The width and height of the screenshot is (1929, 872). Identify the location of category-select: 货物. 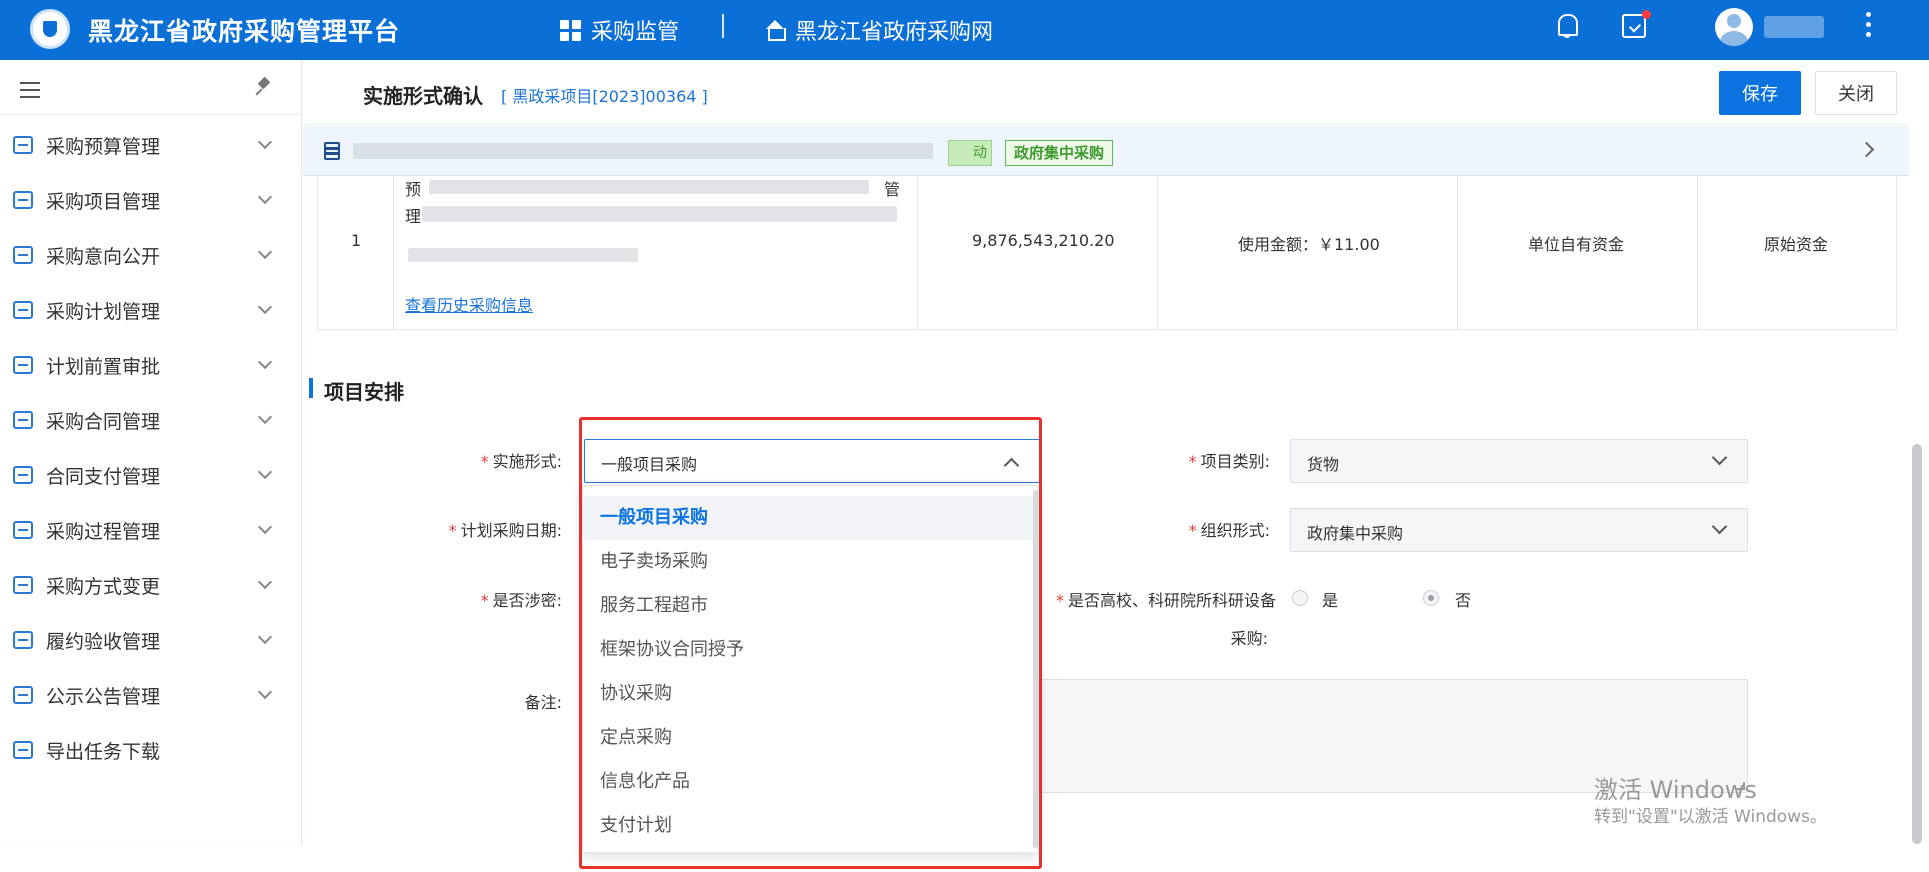
(1519, 461).